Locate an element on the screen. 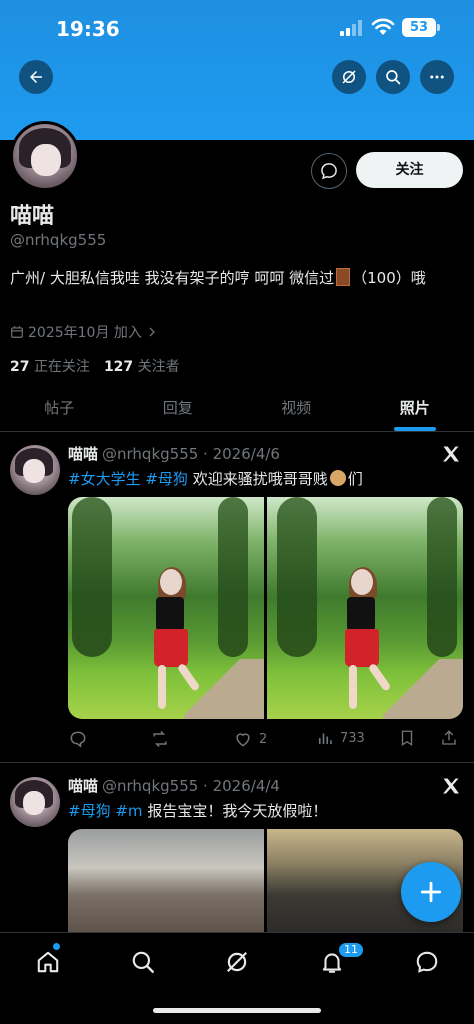 The height and width of the screenshot is (1024, 474). grok-button is located at coordinates (349, 77).